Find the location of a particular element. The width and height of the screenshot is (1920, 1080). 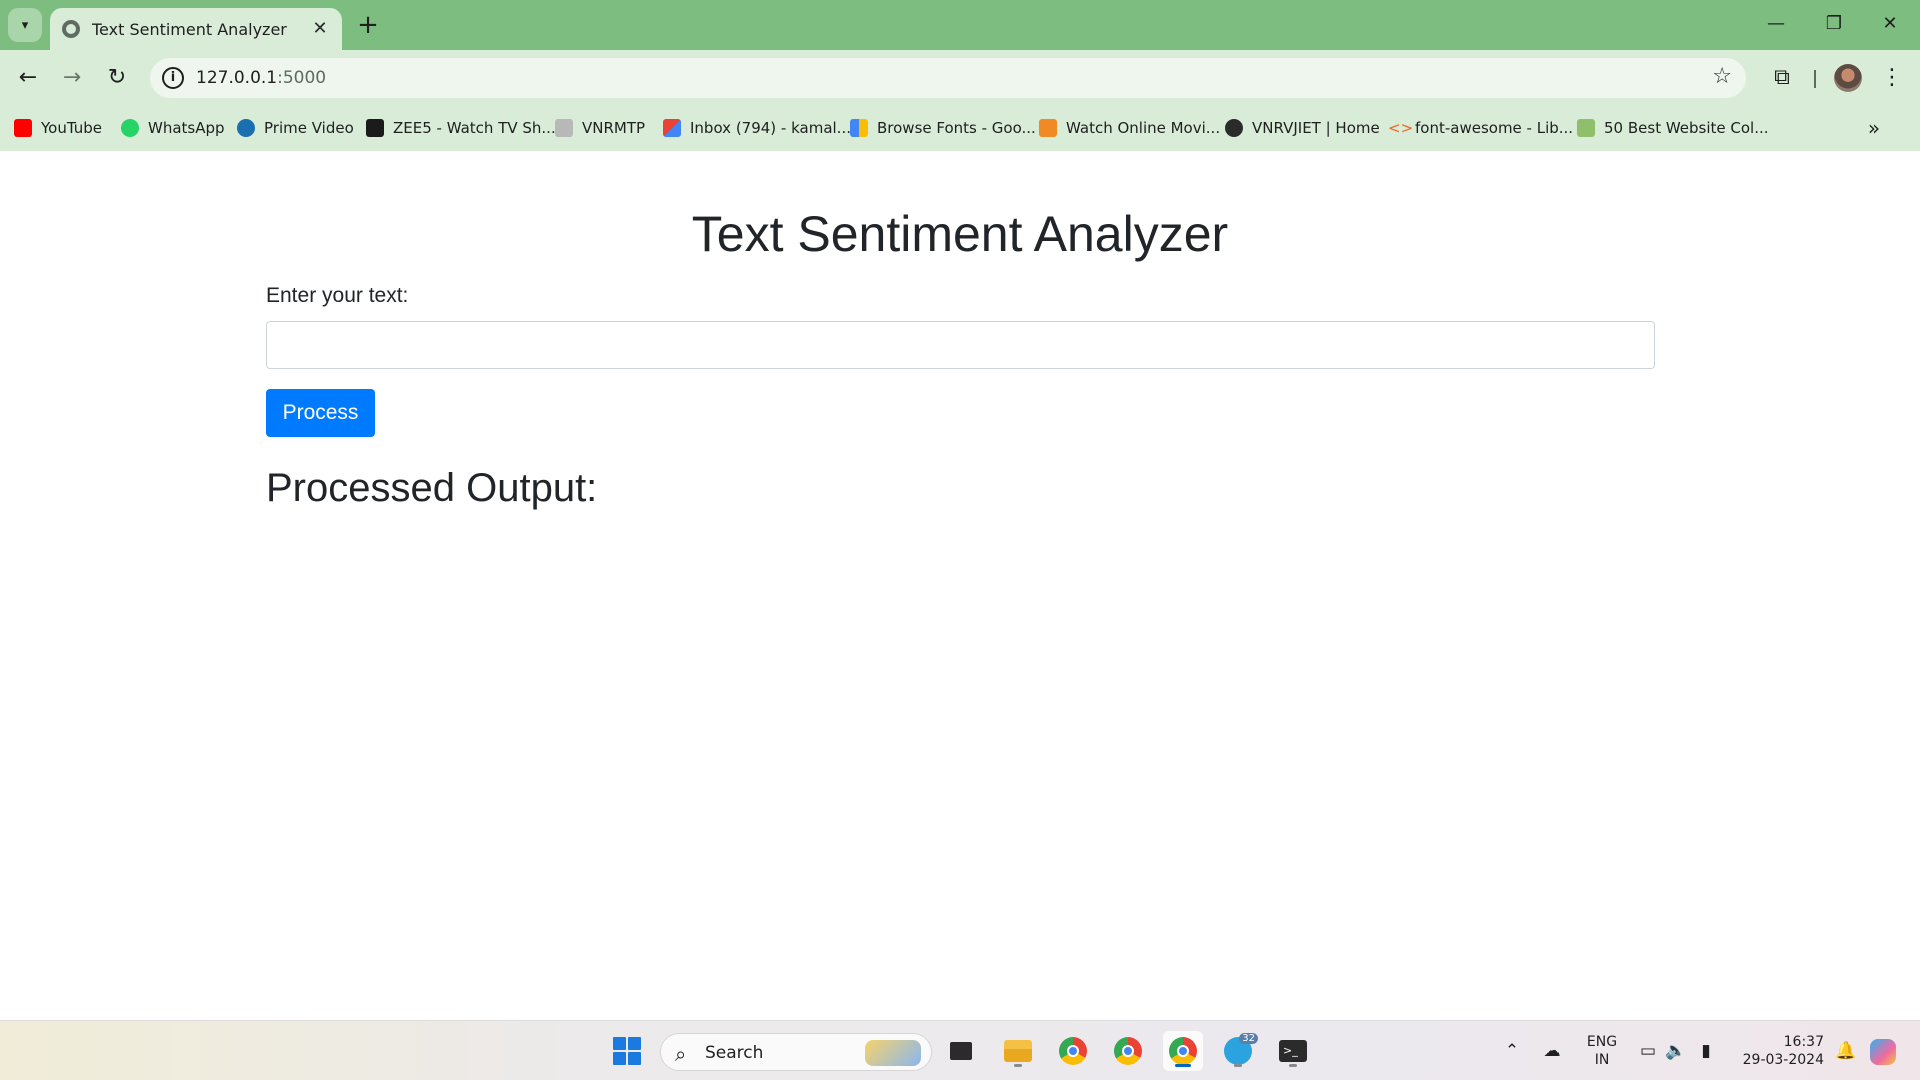

back-button: ← is located at coordinates (28, 78).